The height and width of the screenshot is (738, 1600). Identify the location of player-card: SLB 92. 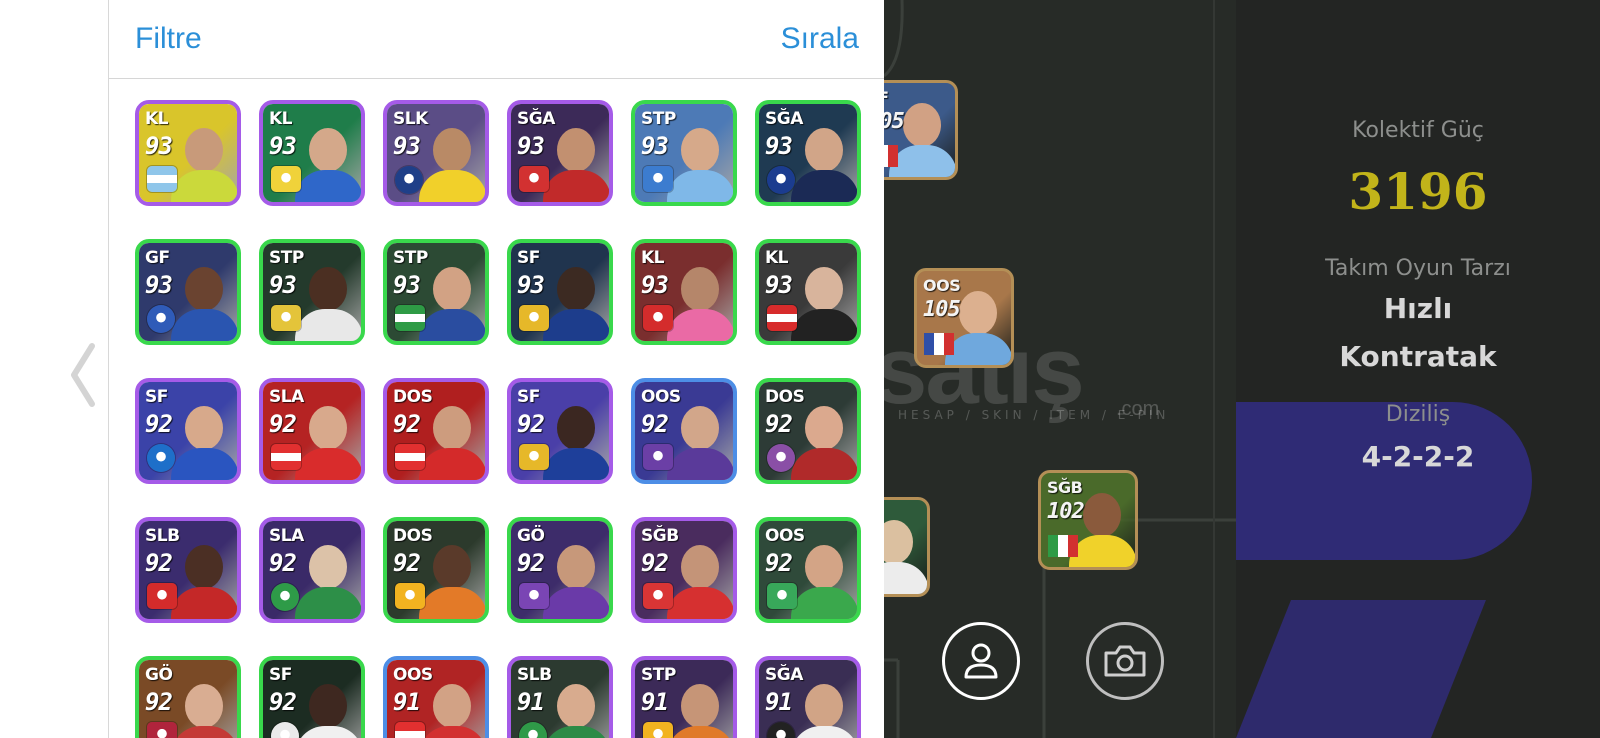
(188, 570).